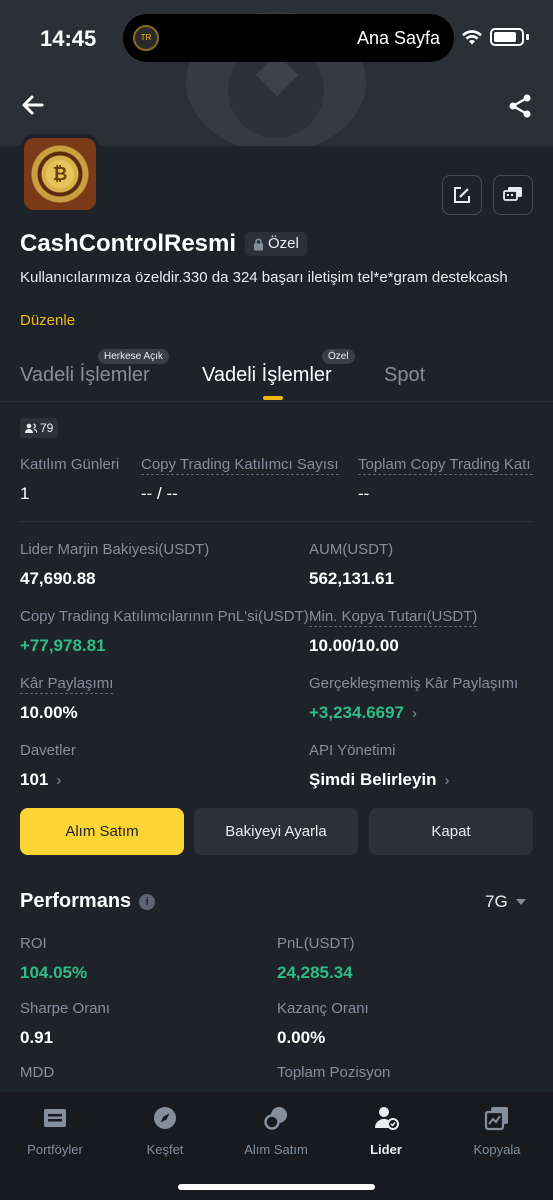 The height and width of the screenshot is (1200, 553). Describe the element at coordinates (47, 320) in the screenshot. I see `edit-bio-link: Düzenle` at that location.